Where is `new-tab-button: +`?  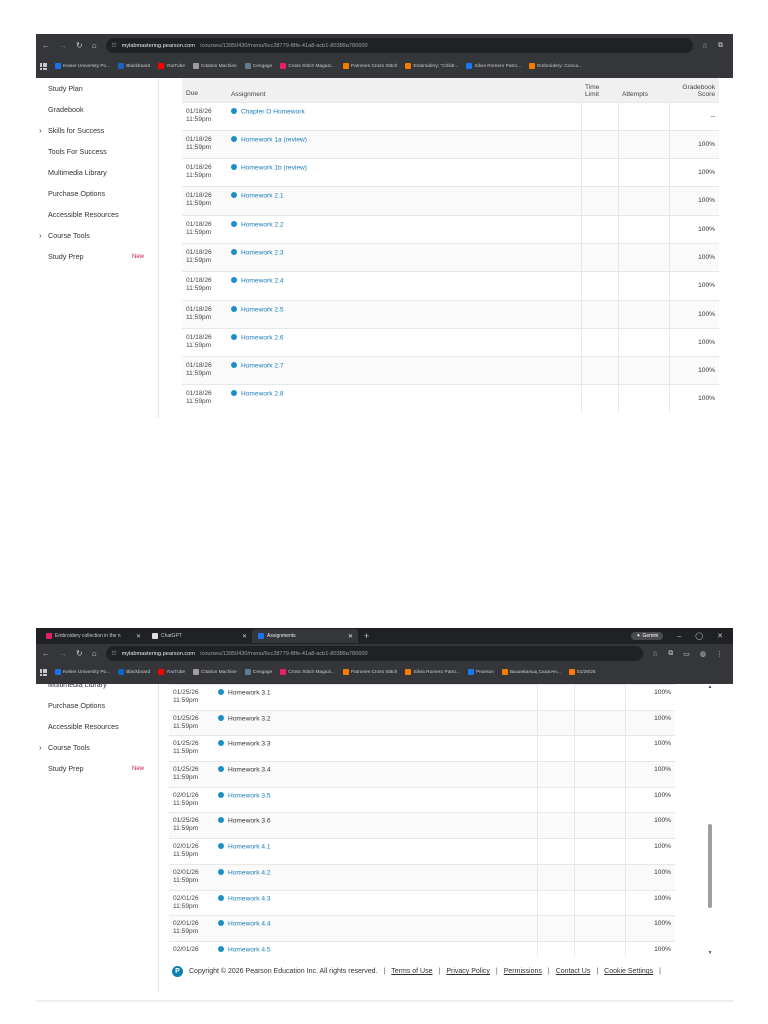 new-tab-button: + is located at coordinates (366, 636).